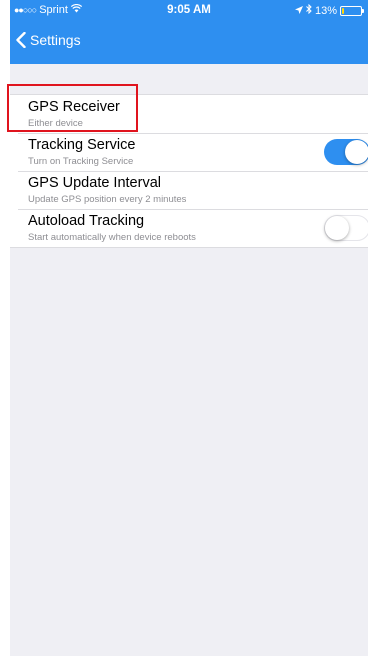 This screenshot has width=368, height=656. I want to click on back-label: Settings, so click(55, 40).